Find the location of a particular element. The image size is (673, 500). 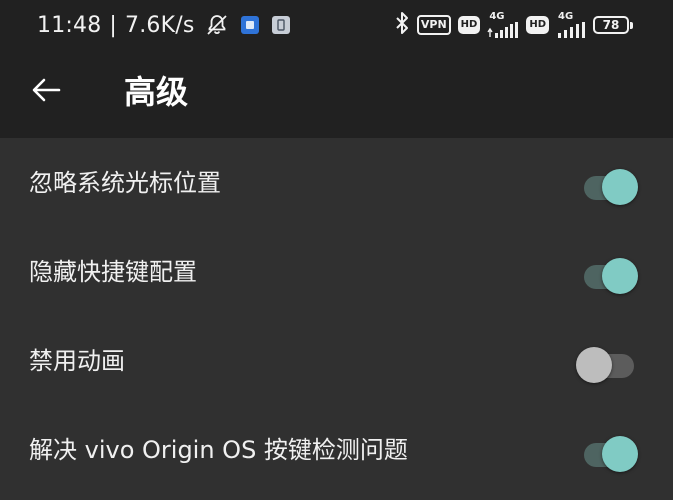

signal-strength-icon-1: 4G is located at coordinates (503, 25).